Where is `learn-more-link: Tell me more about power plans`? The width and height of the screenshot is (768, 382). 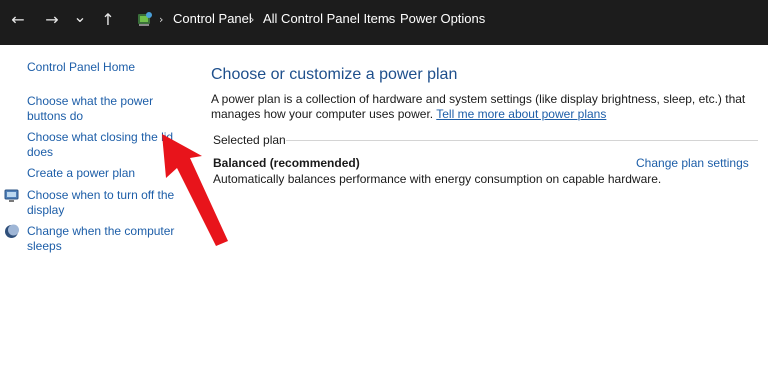 learn-more-link: Tell me more about power plans is located at coordinates (521, 114).